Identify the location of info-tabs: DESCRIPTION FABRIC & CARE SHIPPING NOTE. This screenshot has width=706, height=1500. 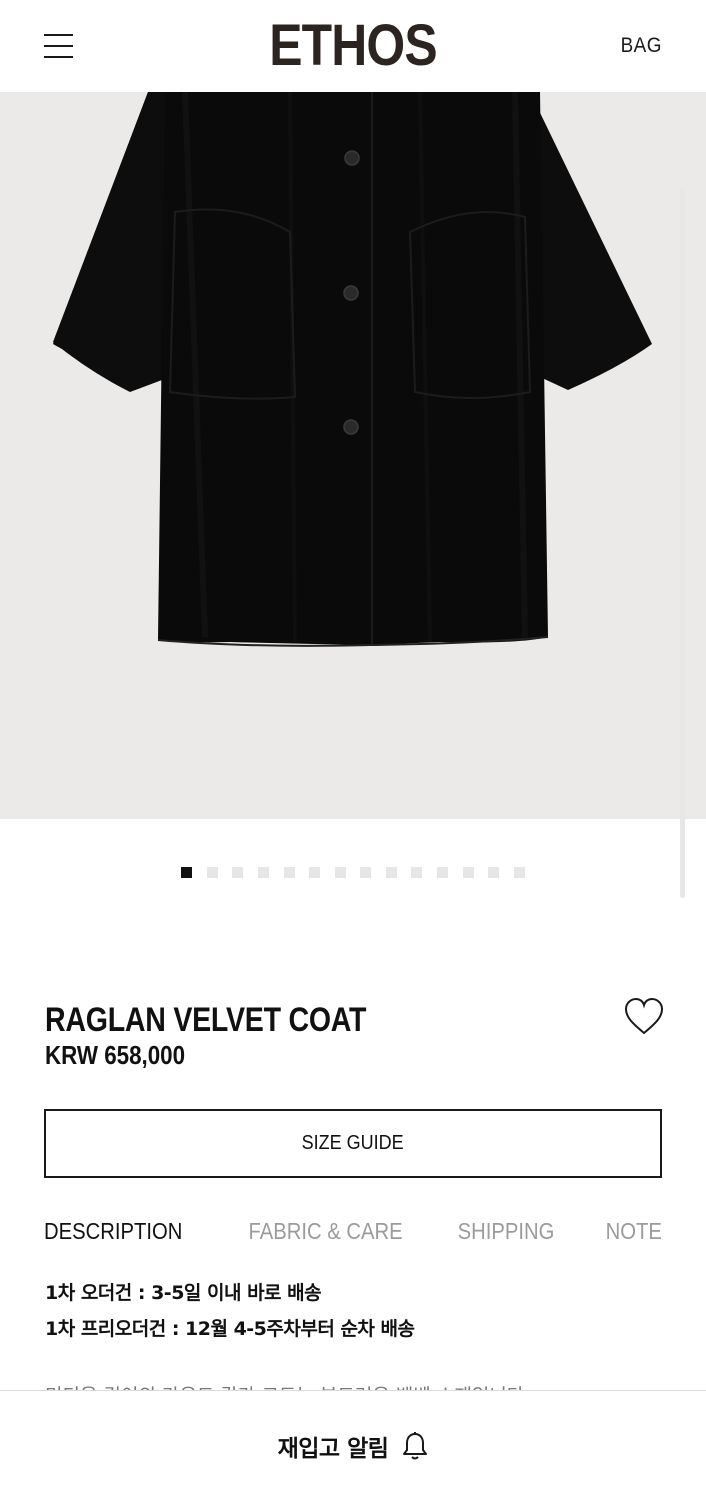
(353, 1234).